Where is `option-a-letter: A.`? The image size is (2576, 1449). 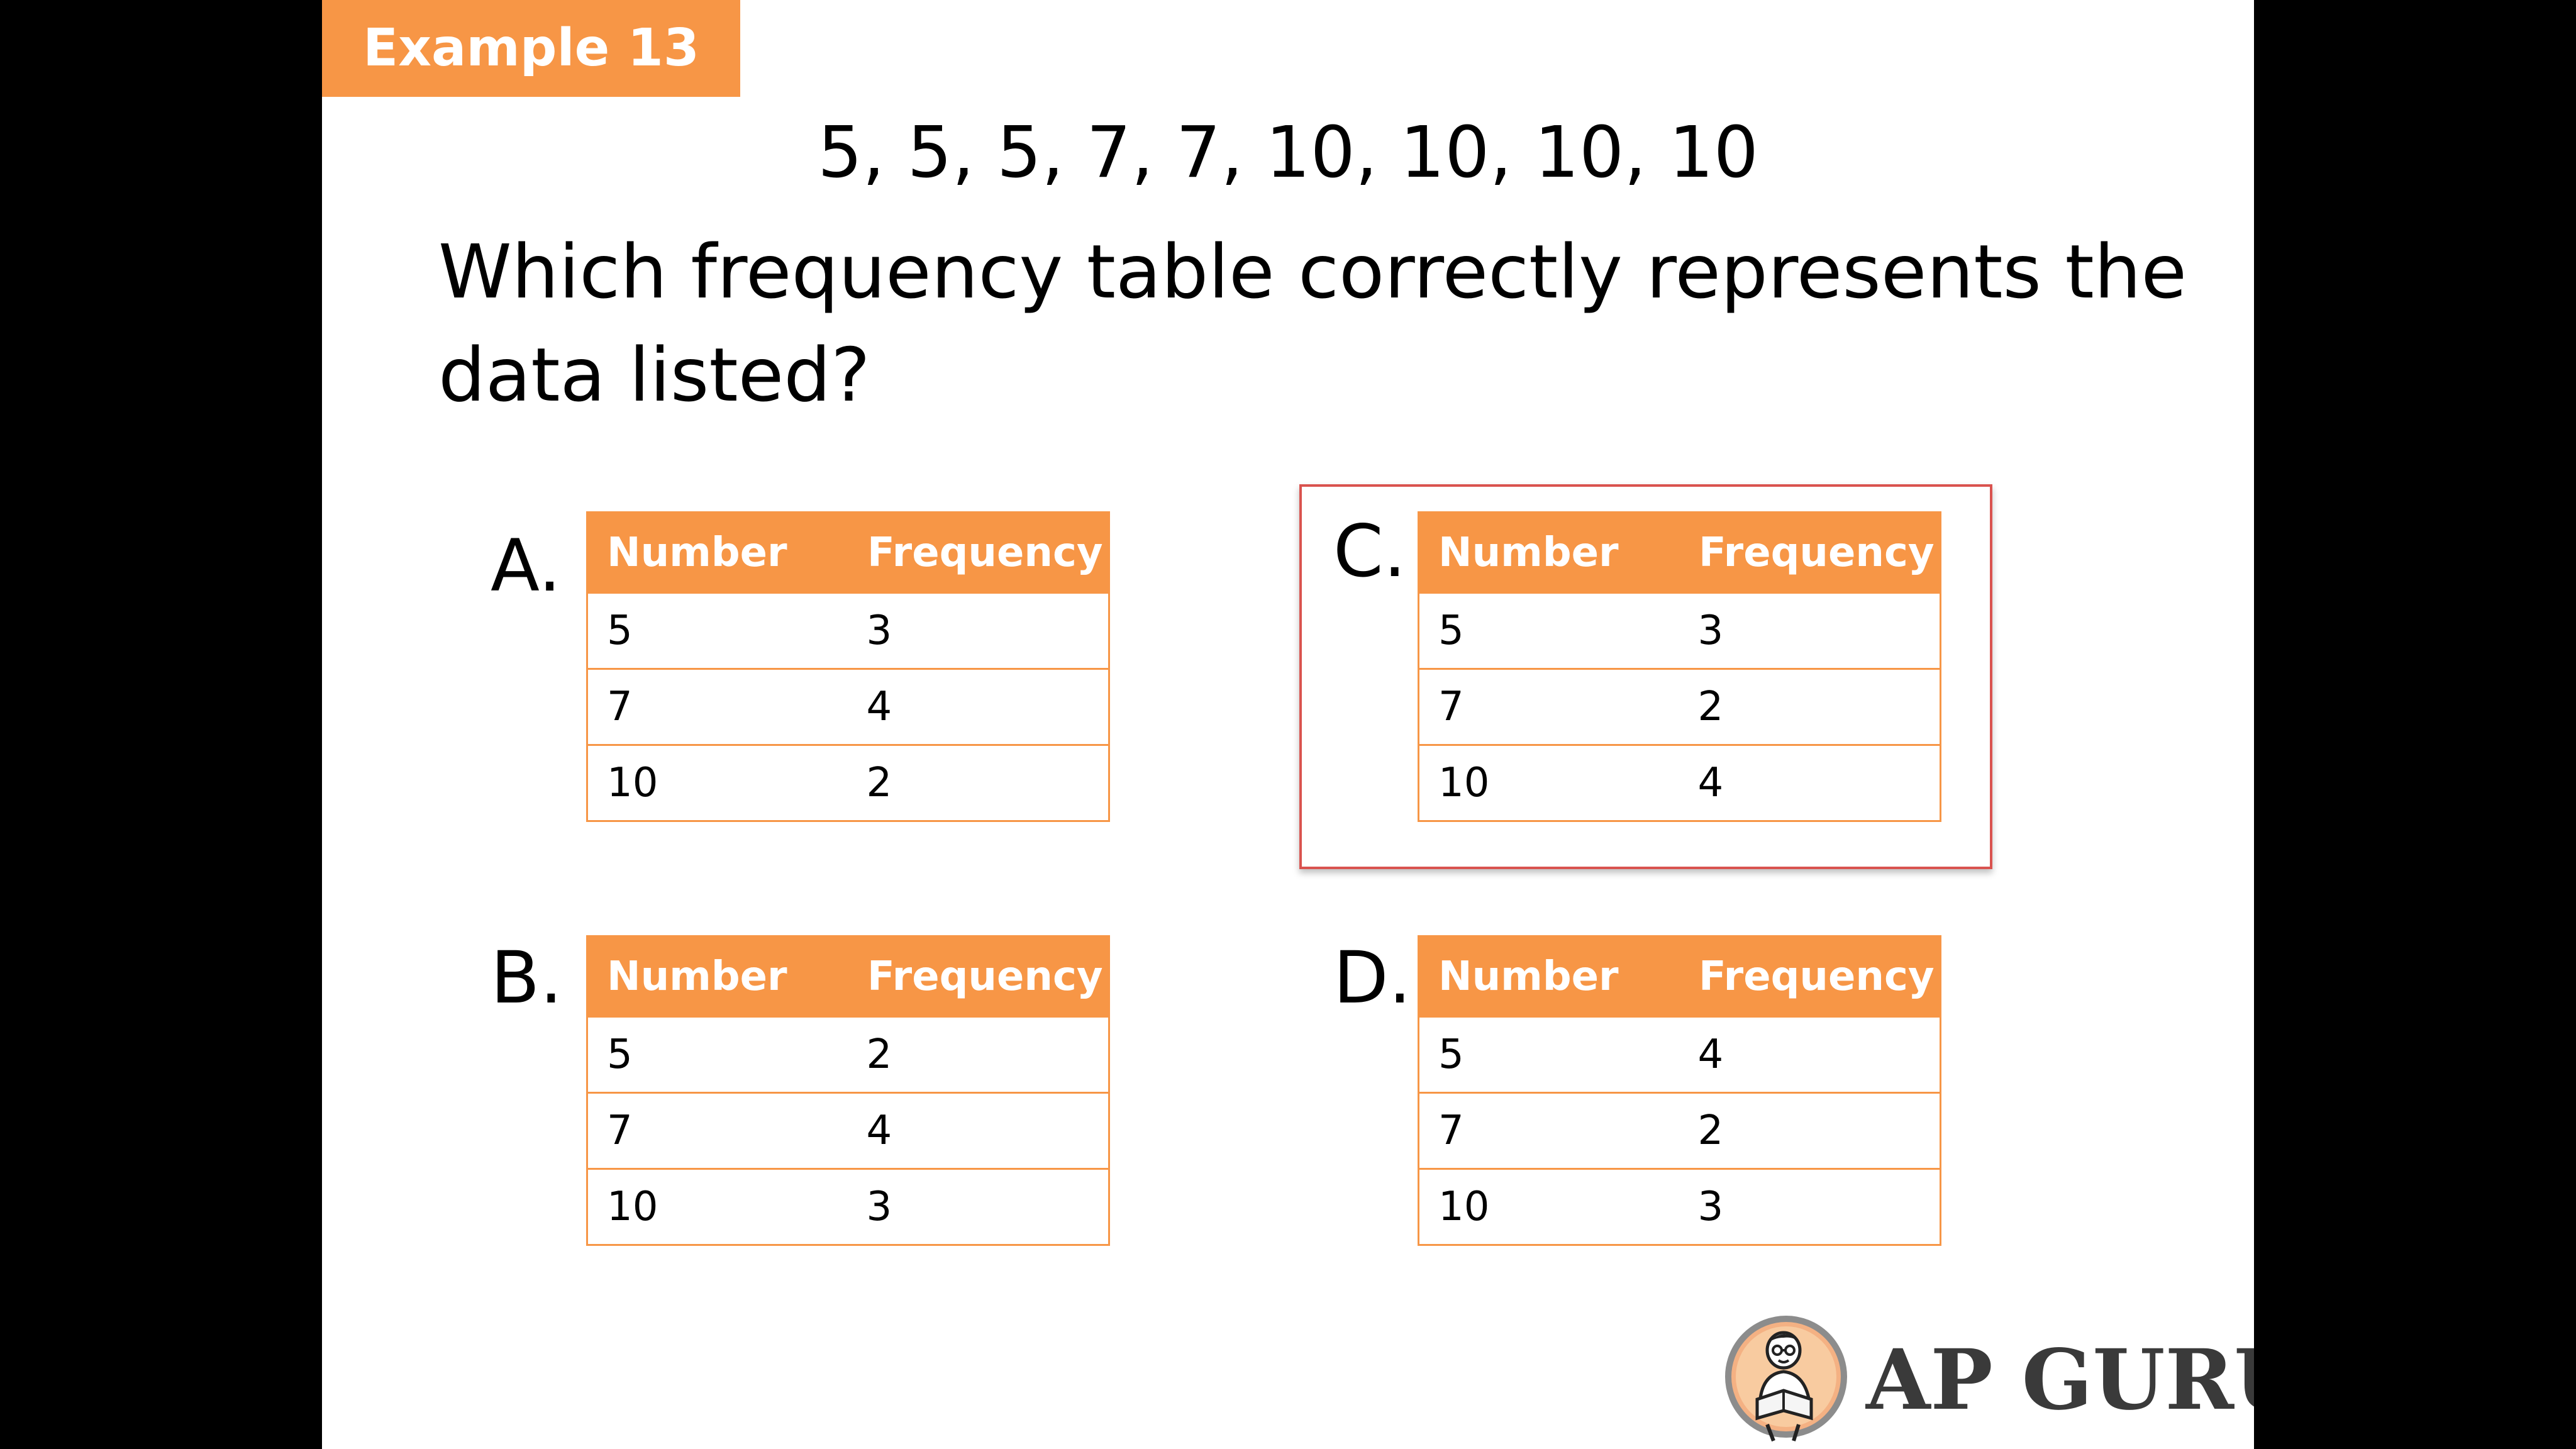
option-a-letter: A. is located at coordinates (526, 566).